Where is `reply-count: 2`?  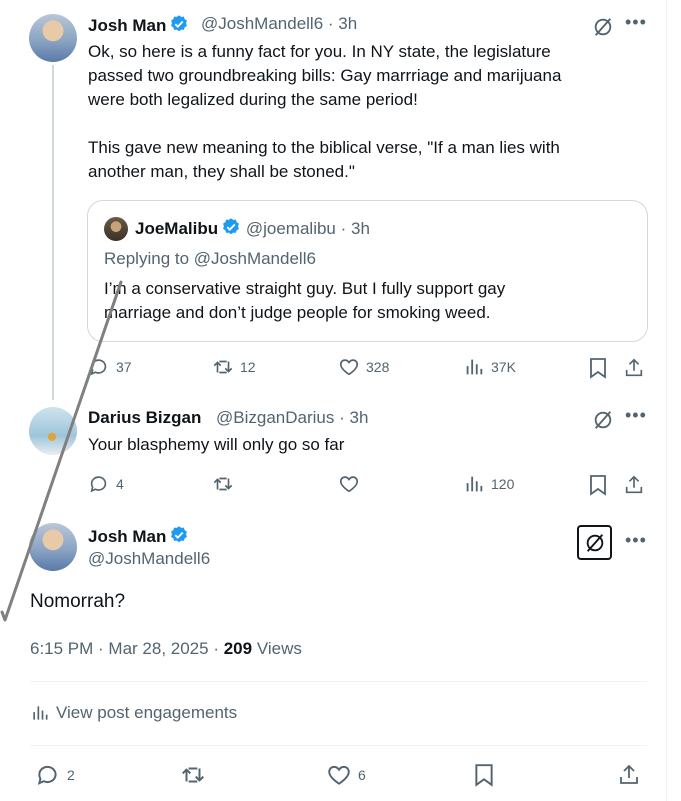
reply-count: 2 is located at coordinates (71, 775).